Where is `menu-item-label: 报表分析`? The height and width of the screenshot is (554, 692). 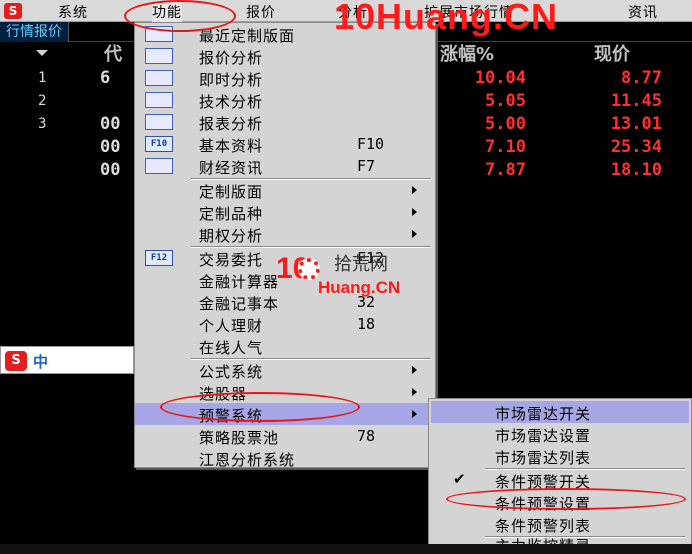 menu-item-label: 报表分析 is located at coordinates (231, 124).